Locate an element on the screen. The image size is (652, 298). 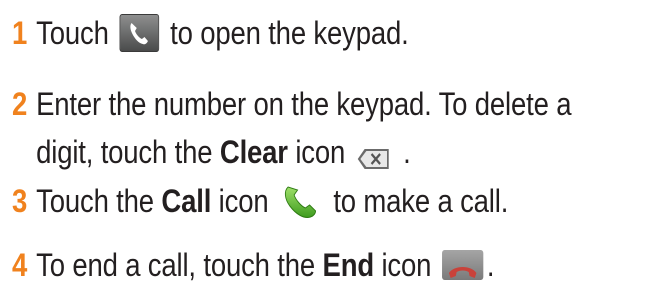
step-3-mid: icon is located at coordinates (243, 201).